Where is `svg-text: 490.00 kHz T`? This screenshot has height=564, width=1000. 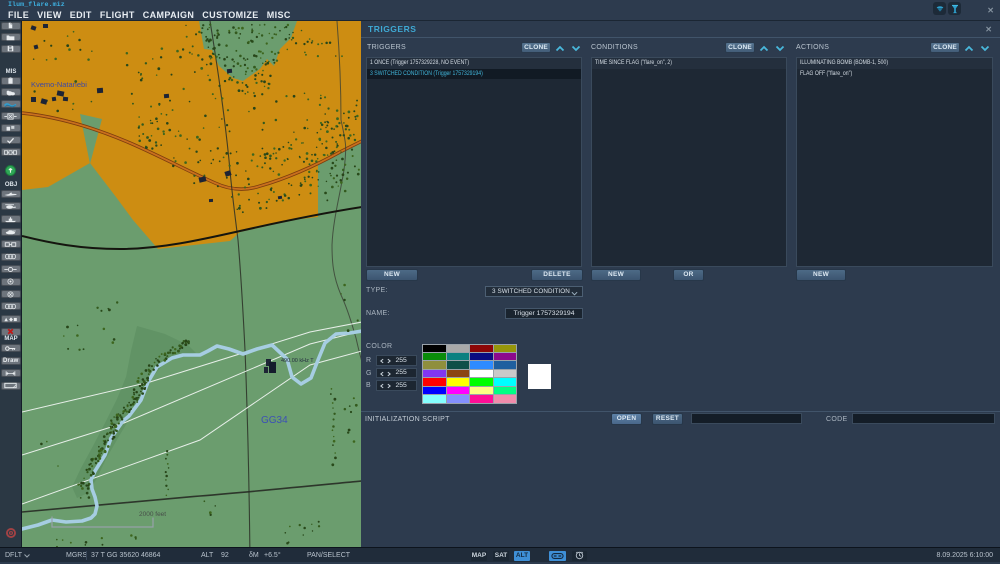
svg-text: 490.00 kHz T is located at coordinates (297, 361).